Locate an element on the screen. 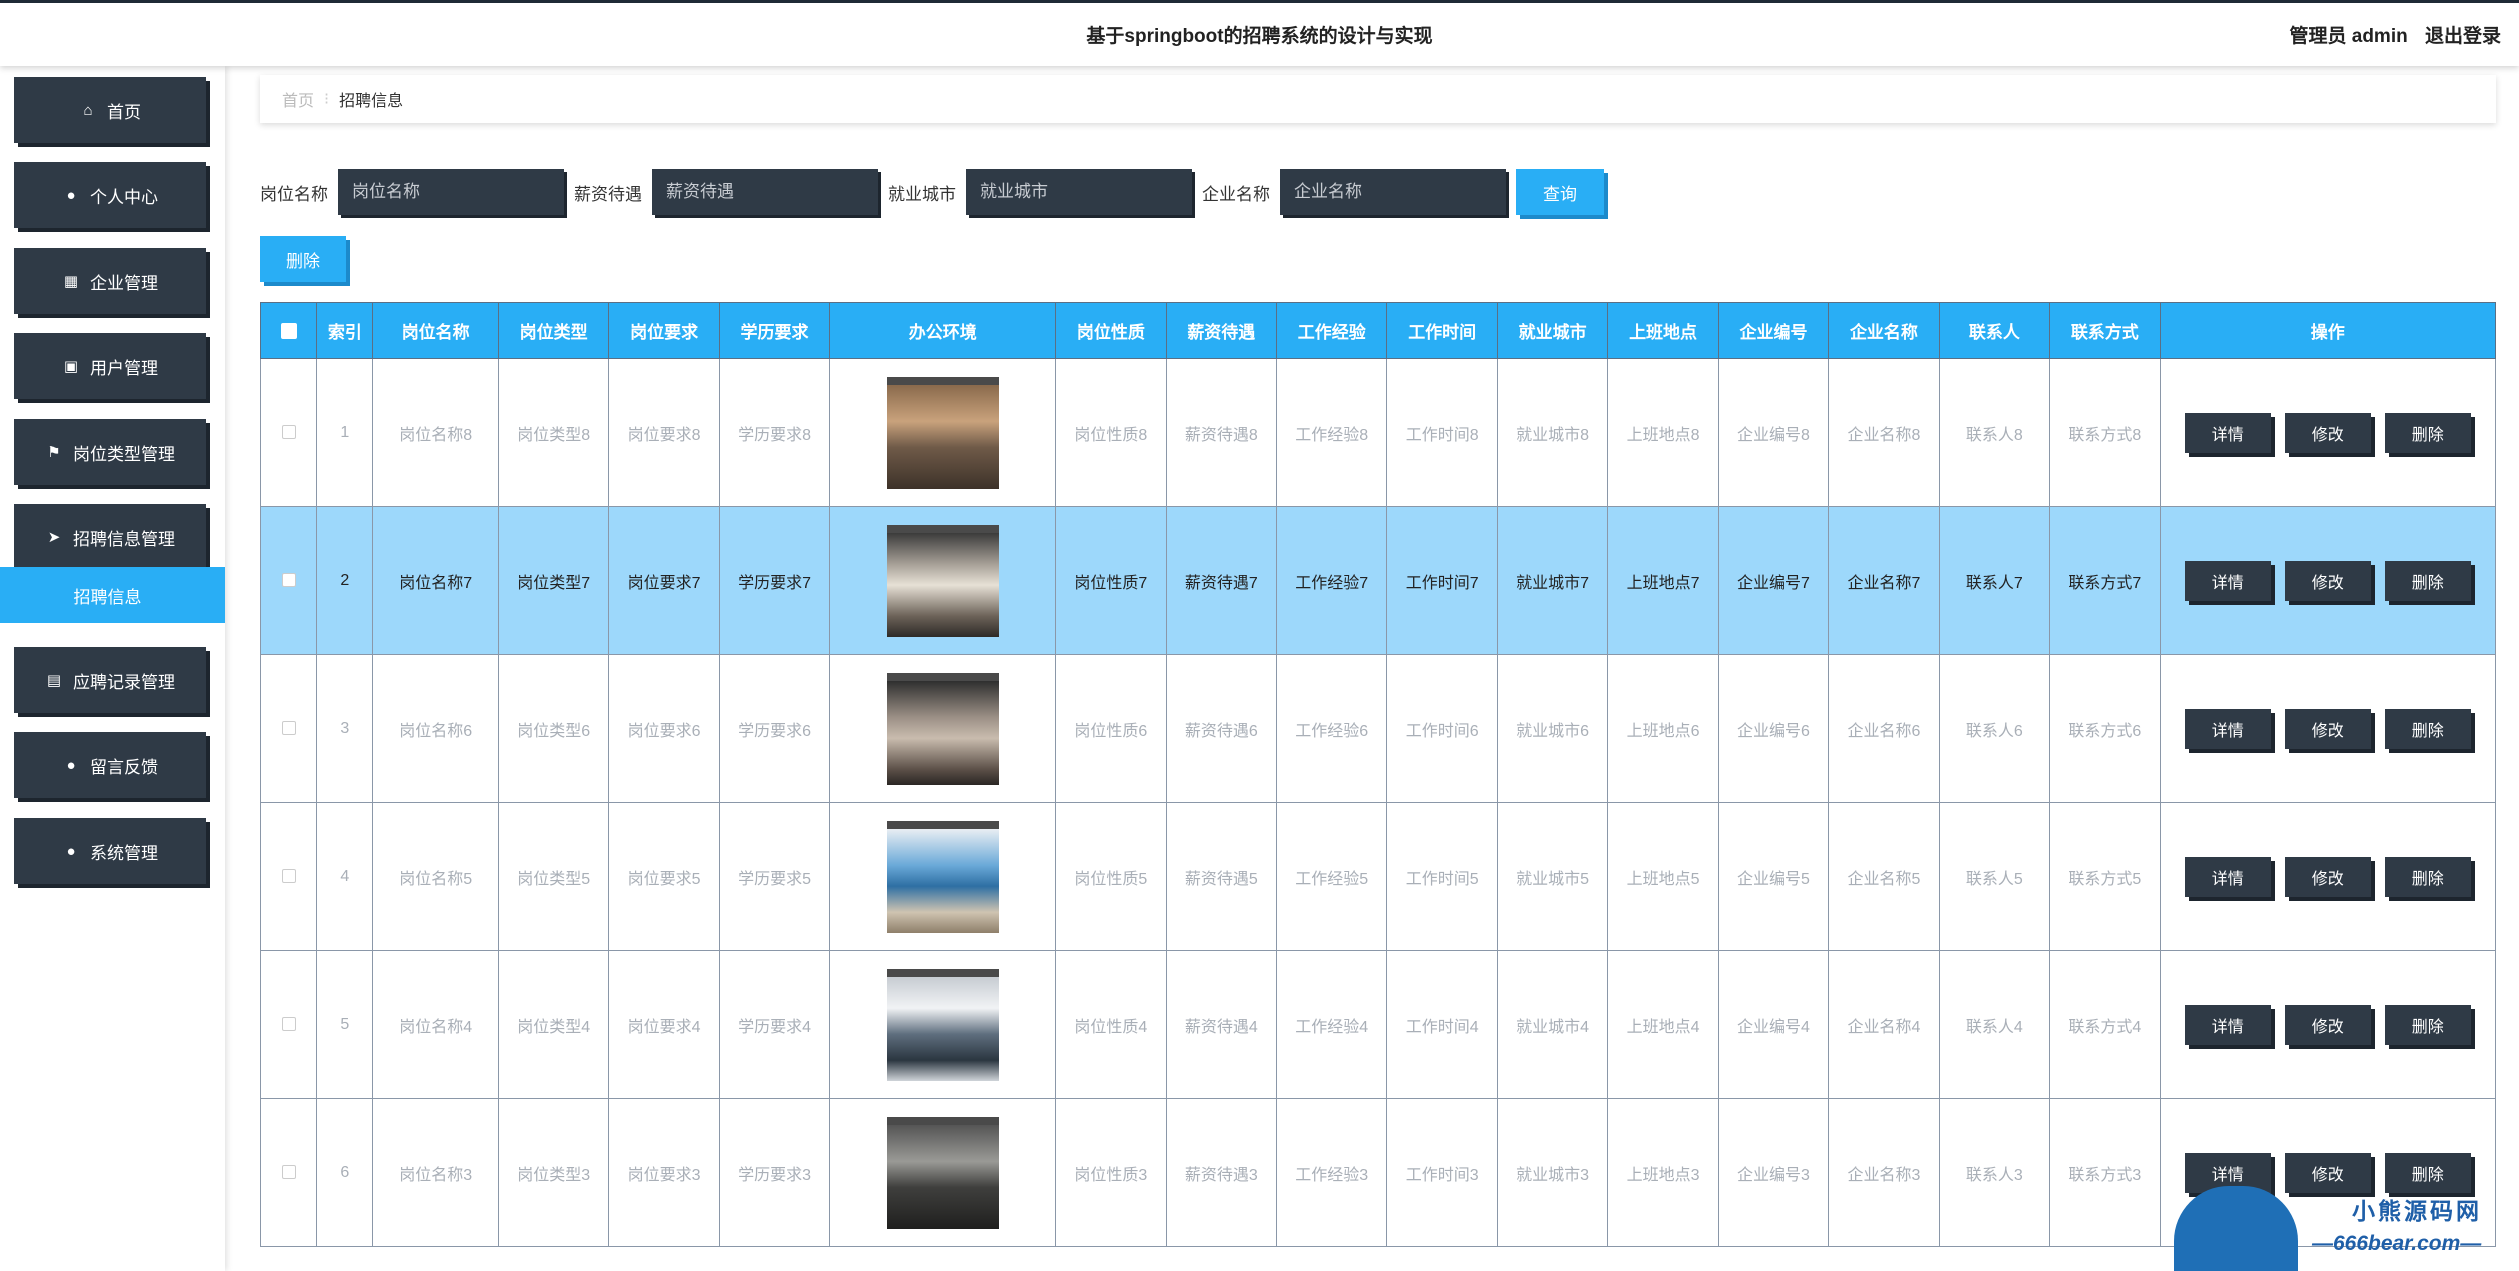 The width and height of the screenshot is (2519, 1271). table-cell: 薪资待遇4 is located at coordinates (1221, 1024).